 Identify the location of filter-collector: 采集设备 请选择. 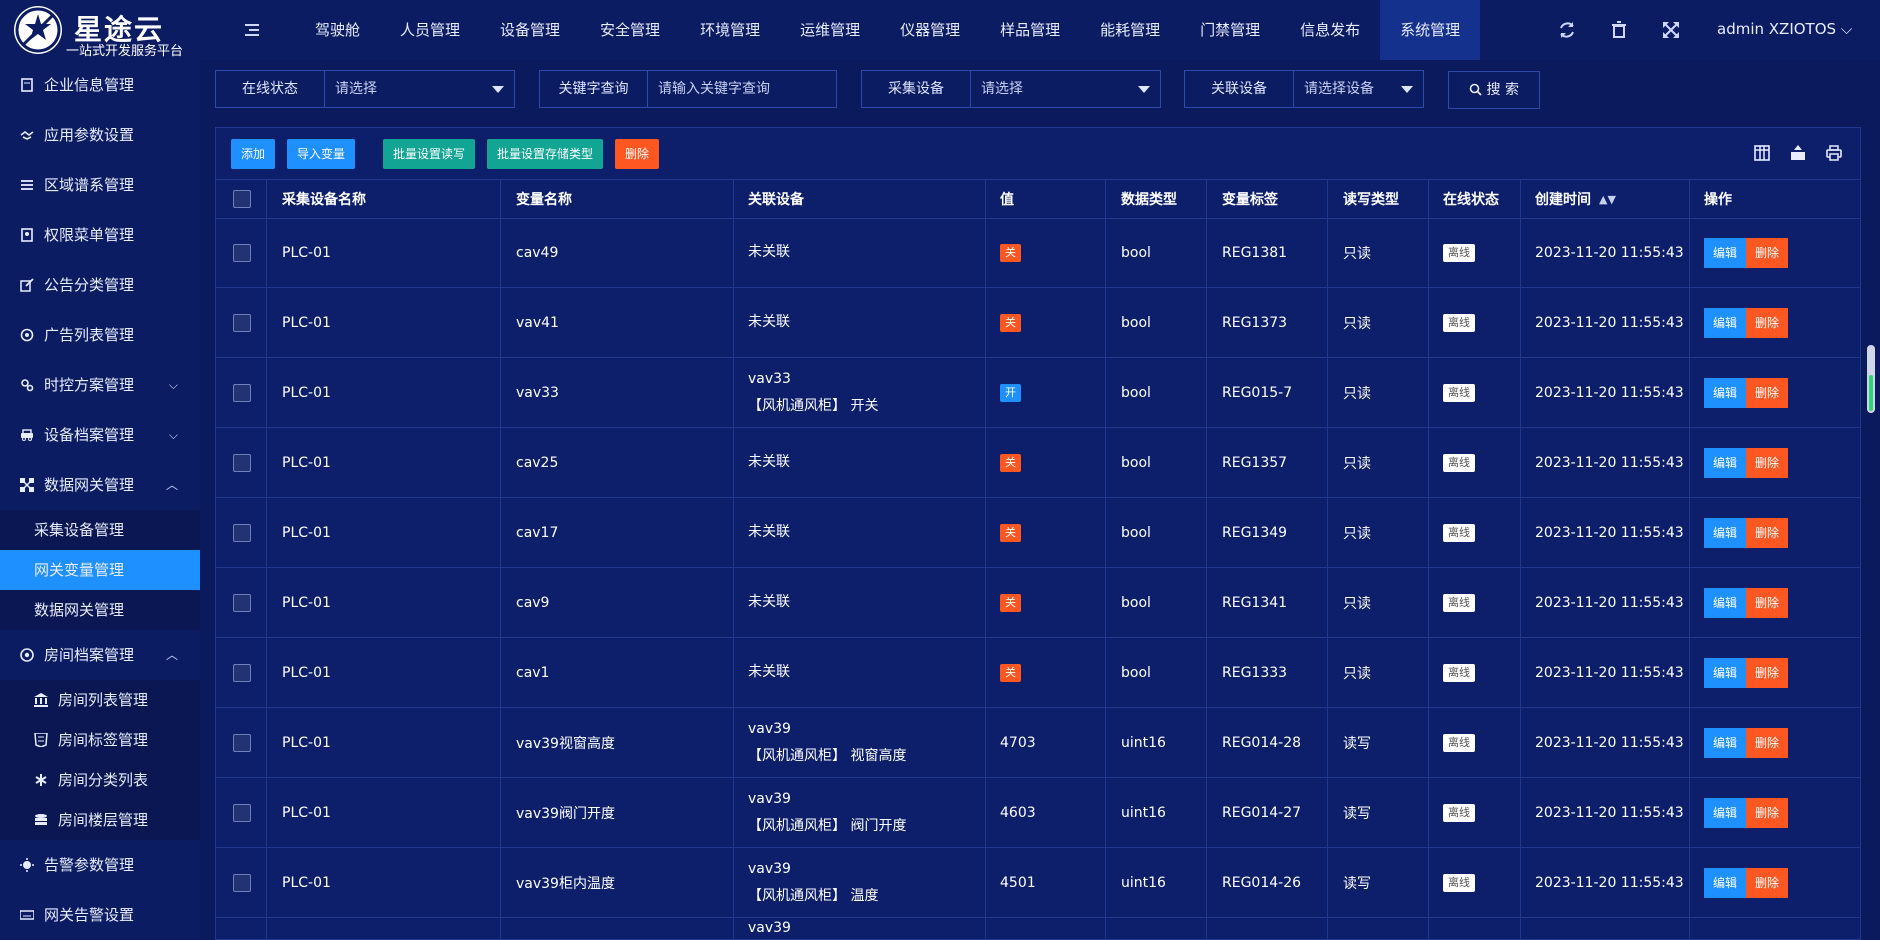
(1011, 89).